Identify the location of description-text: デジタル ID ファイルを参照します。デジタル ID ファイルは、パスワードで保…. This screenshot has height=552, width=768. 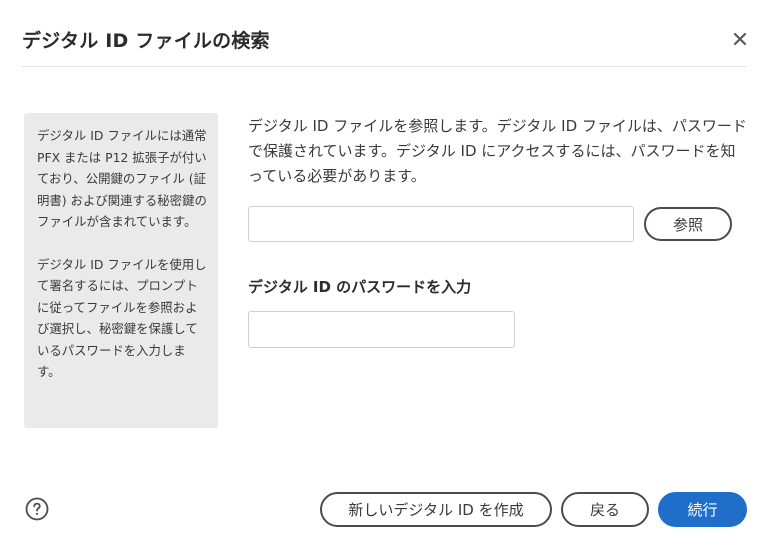
(497, 151).